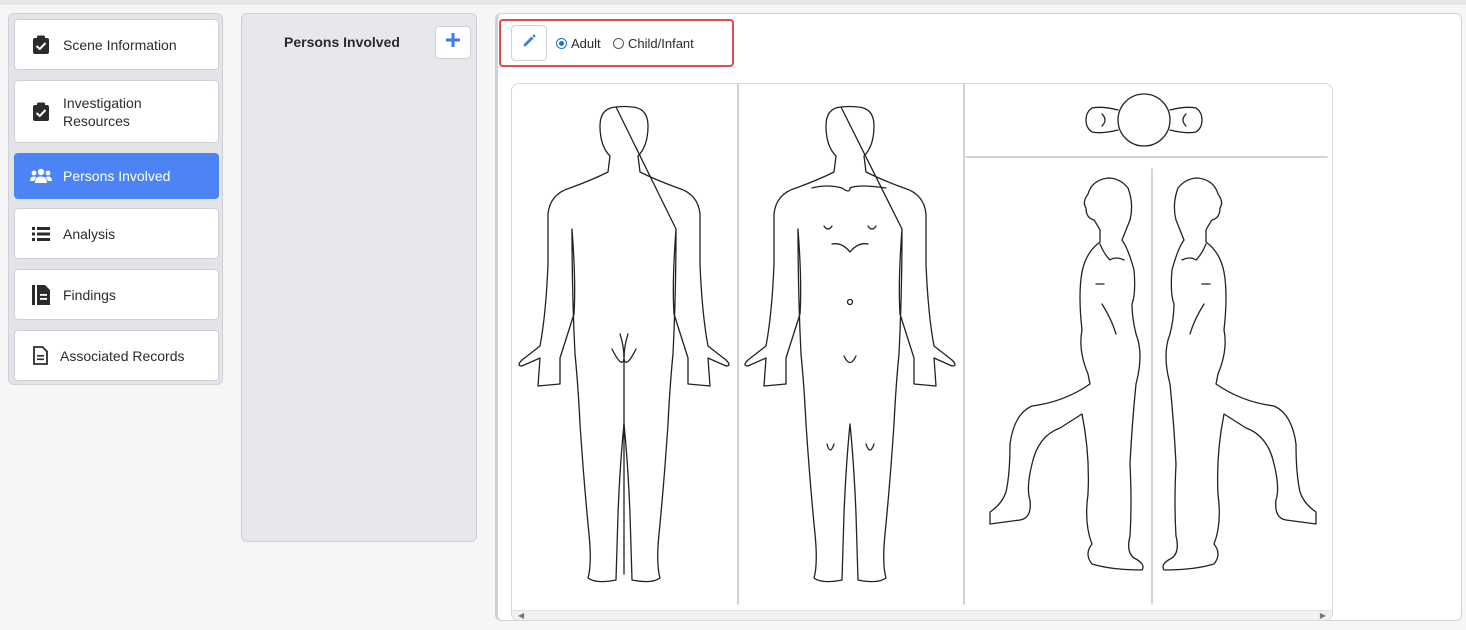 This screenshot has height=630, width=1466. I want to click on body-left-side-view, so click(1066, 374).